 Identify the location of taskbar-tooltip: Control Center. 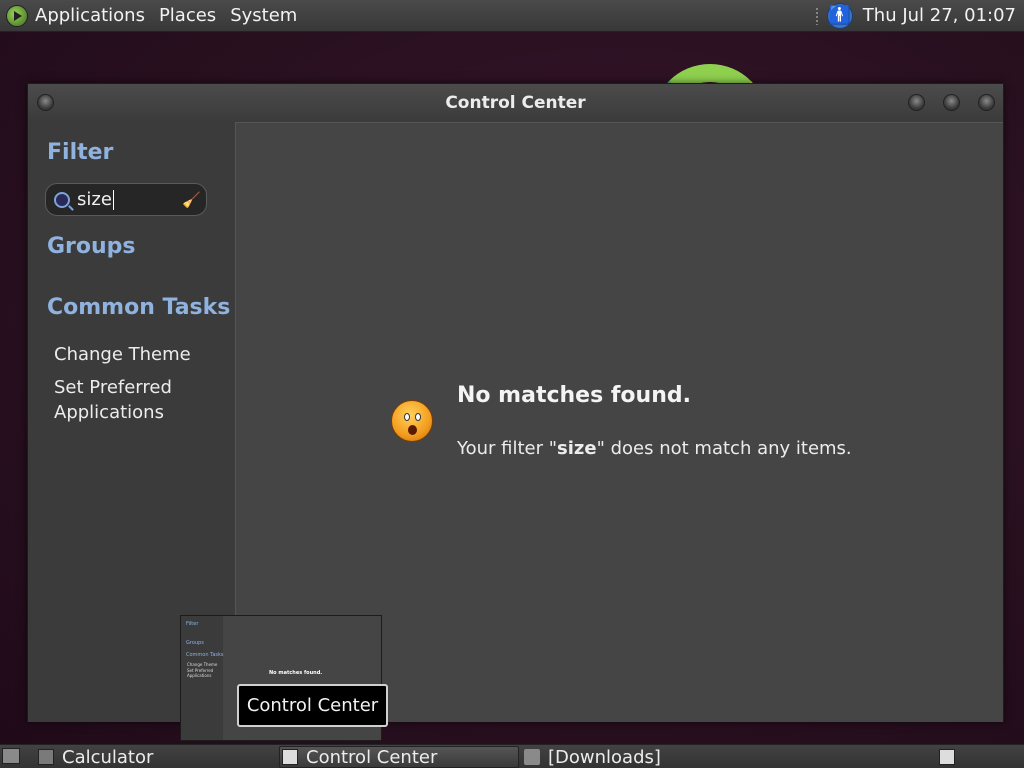
(312, 705).